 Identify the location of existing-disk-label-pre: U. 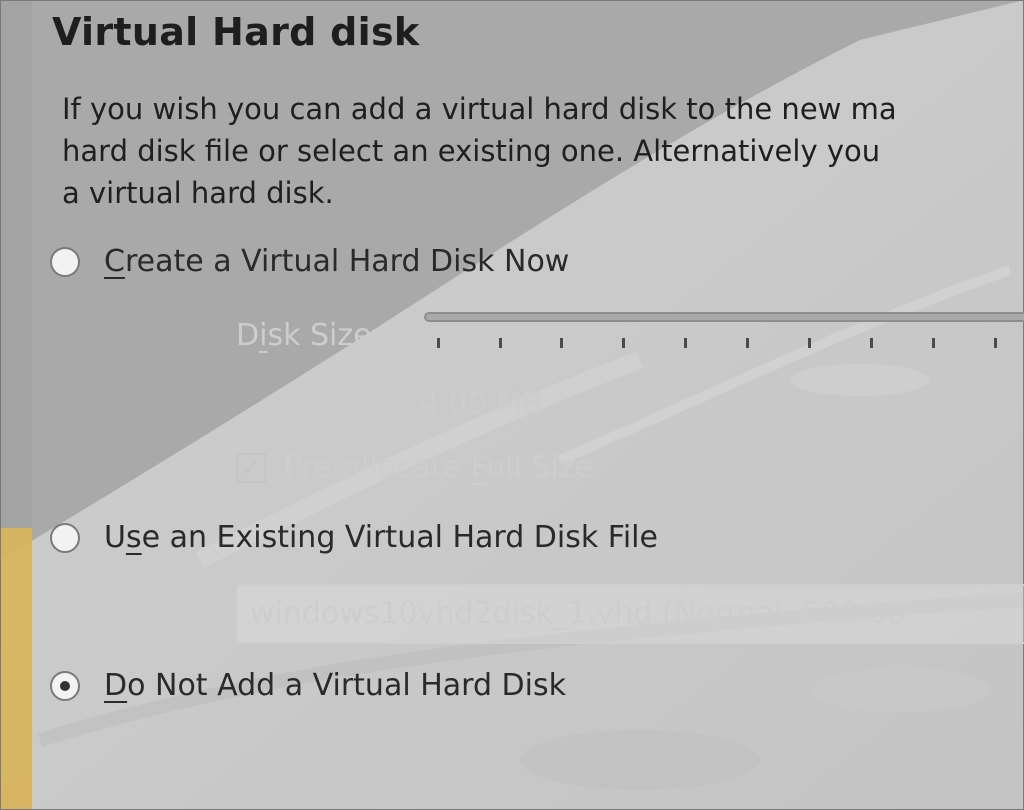
(115, 537).